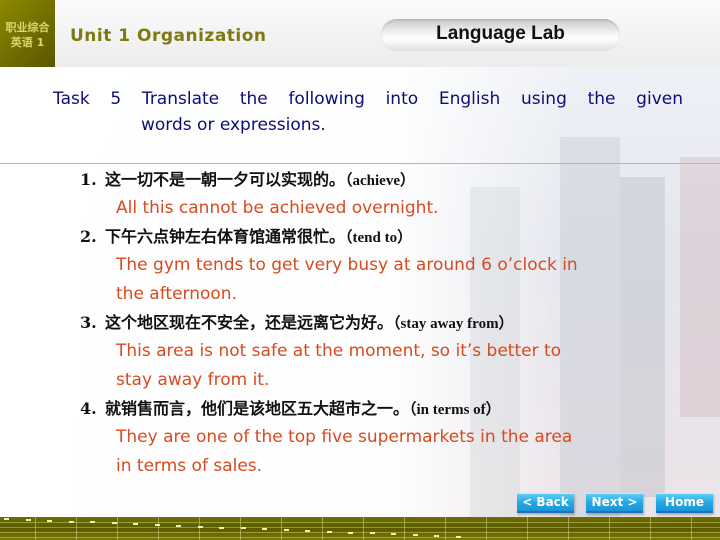 The image size is (720, 540). I want to click on english-answer: All this cannot be achieved overnight., so click(390, 208).